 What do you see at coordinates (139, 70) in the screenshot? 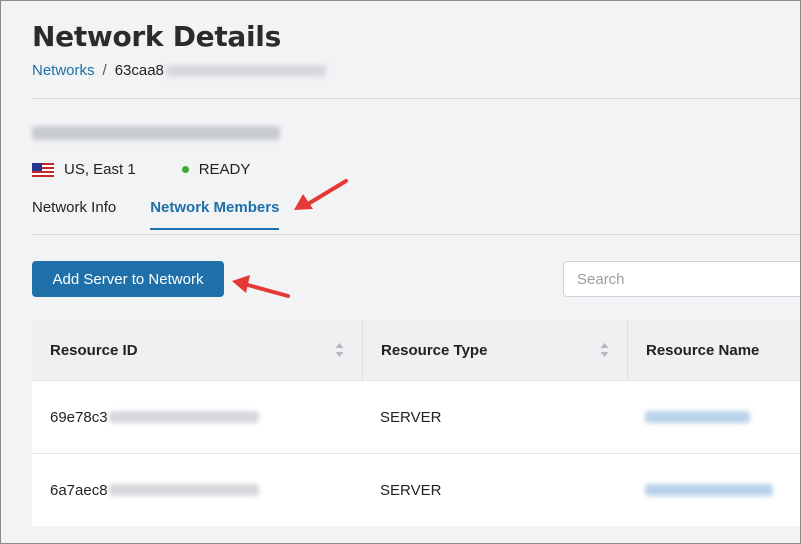
I see `breadcrumb-current-id: 63caa8` at bounding box center [139, 70].